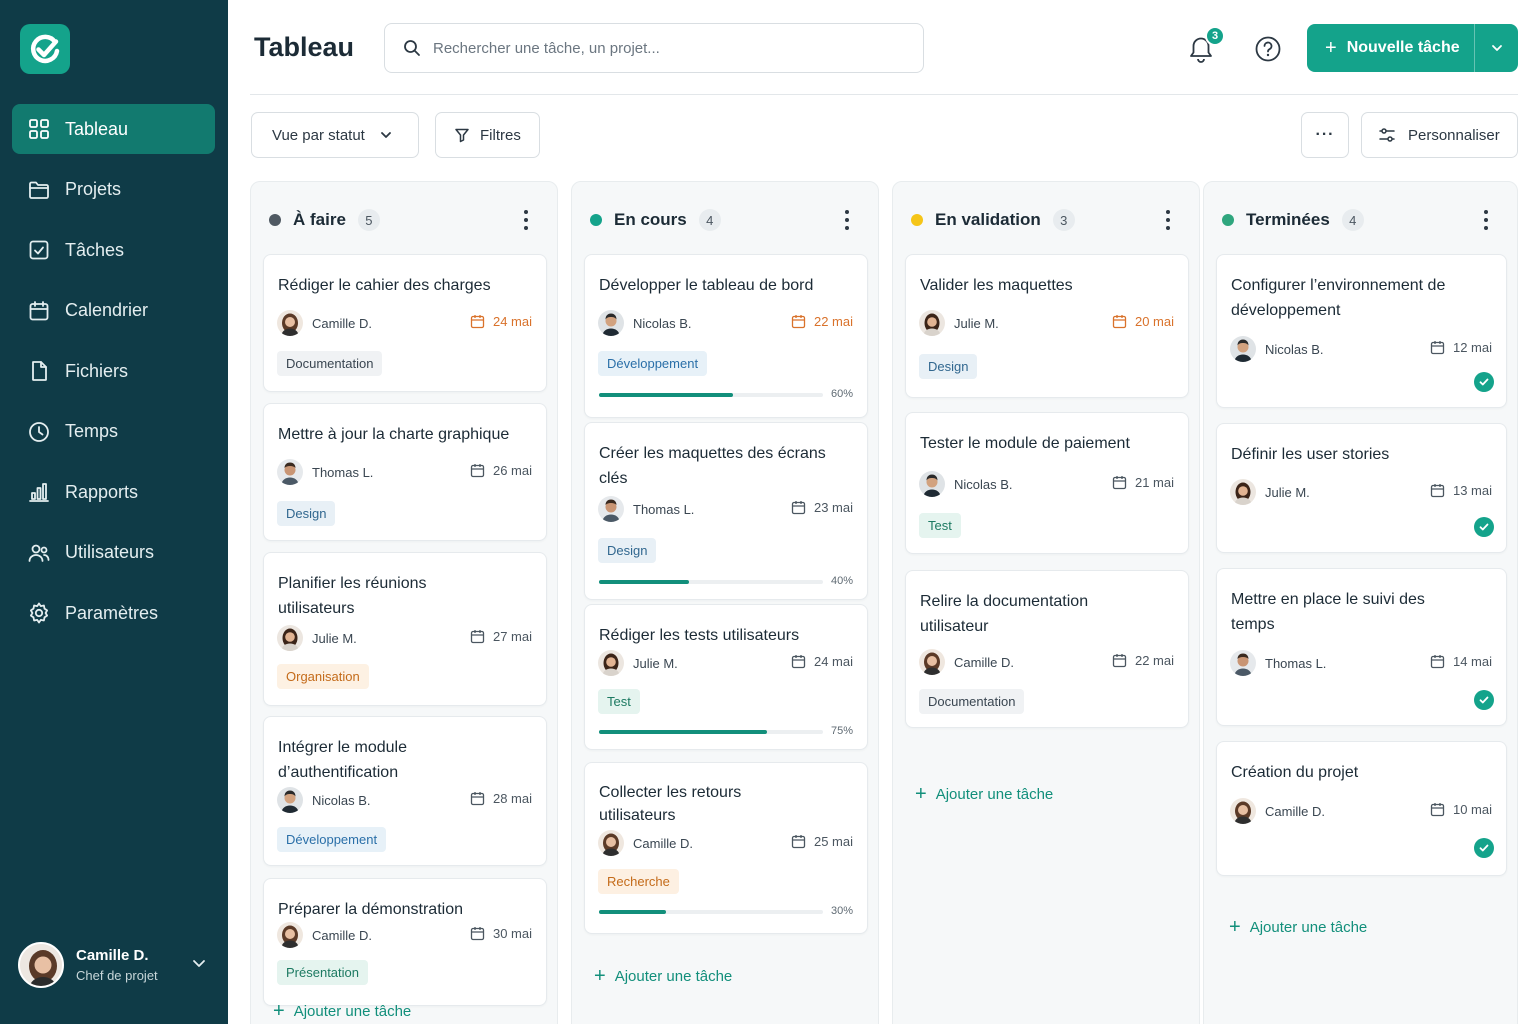 The height and width of the screenshot is (1024, 1536). I want to click on task-due-date: 13 mai, so click(1461, 490).